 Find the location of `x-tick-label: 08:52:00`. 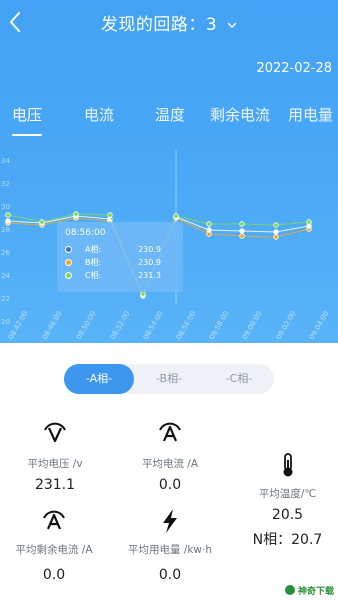

x-tick-label: 08:52:00 is located at coordinates (120, 325).